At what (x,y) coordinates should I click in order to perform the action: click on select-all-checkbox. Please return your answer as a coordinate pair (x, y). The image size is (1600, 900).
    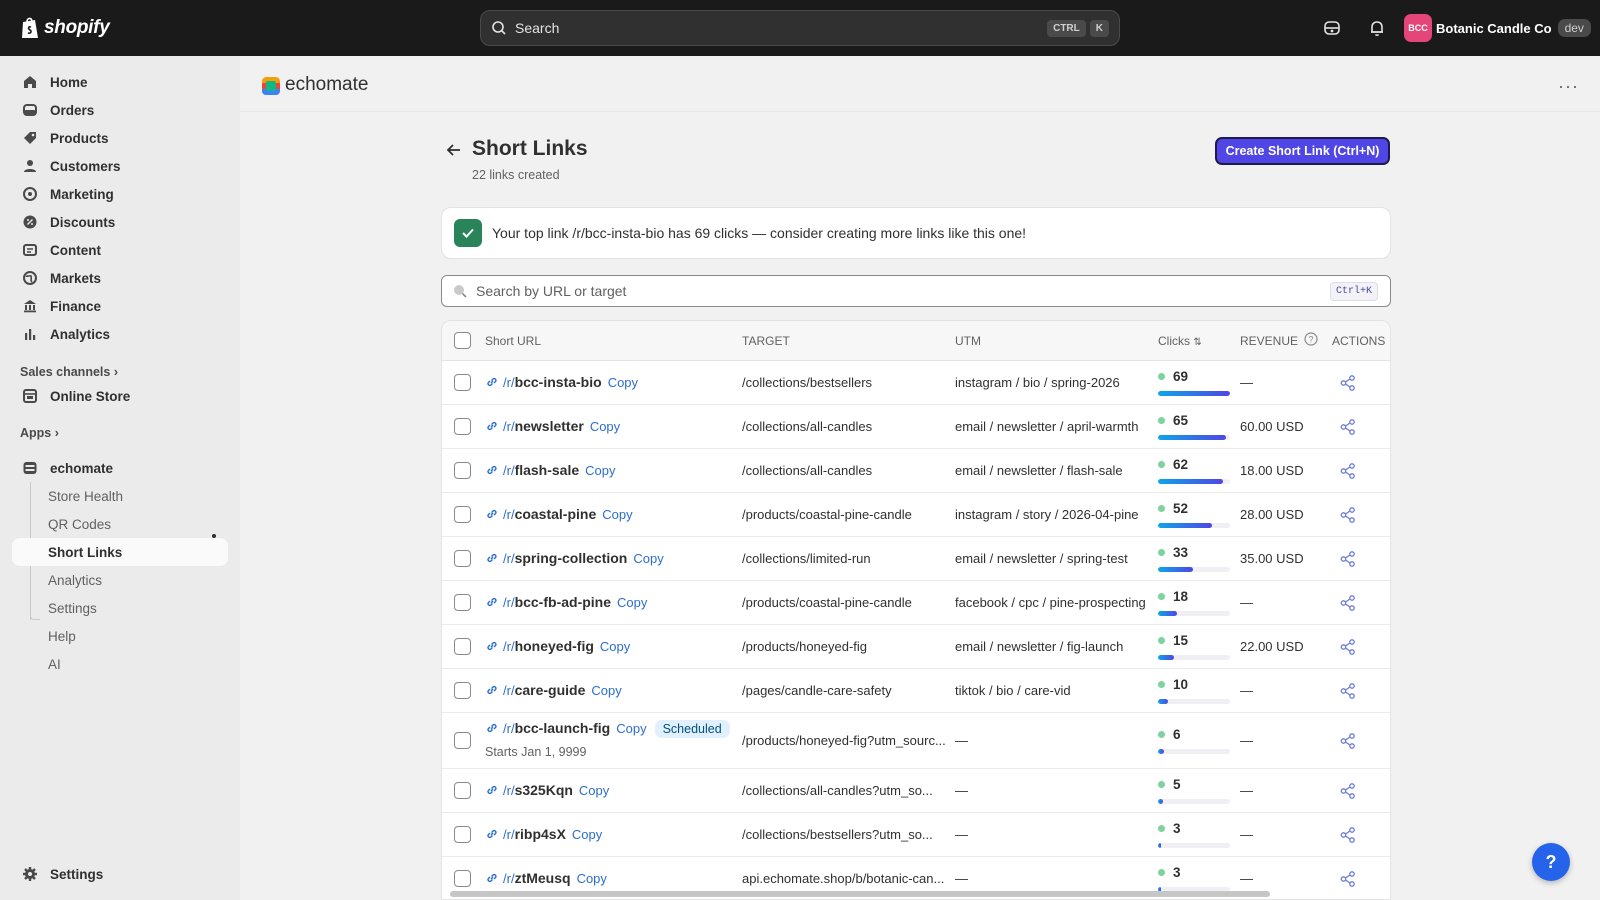
    Looking at the image, I should click on (462, 340).